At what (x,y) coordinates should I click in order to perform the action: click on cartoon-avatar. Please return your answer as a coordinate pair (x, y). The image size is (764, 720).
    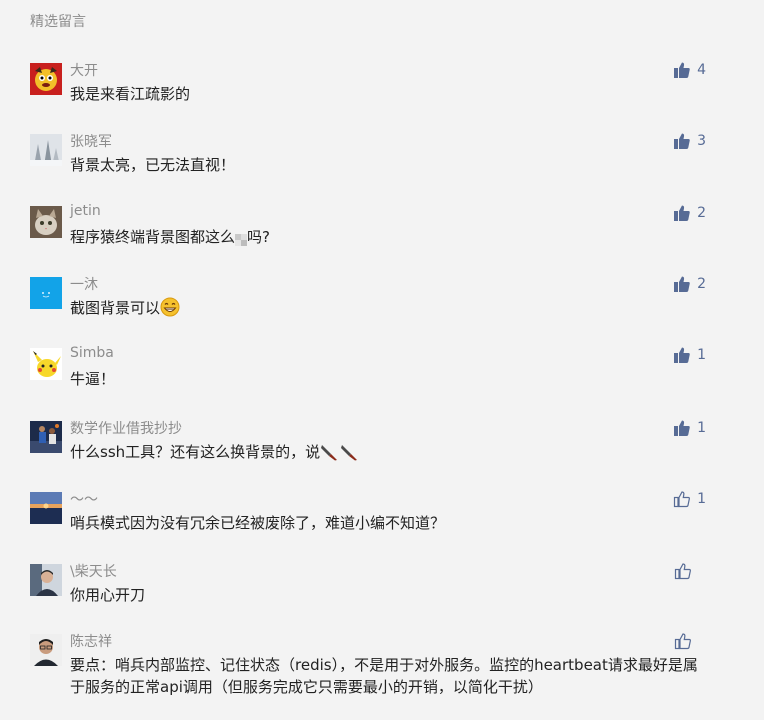
    Looking at the image, I should click on (46, 79).